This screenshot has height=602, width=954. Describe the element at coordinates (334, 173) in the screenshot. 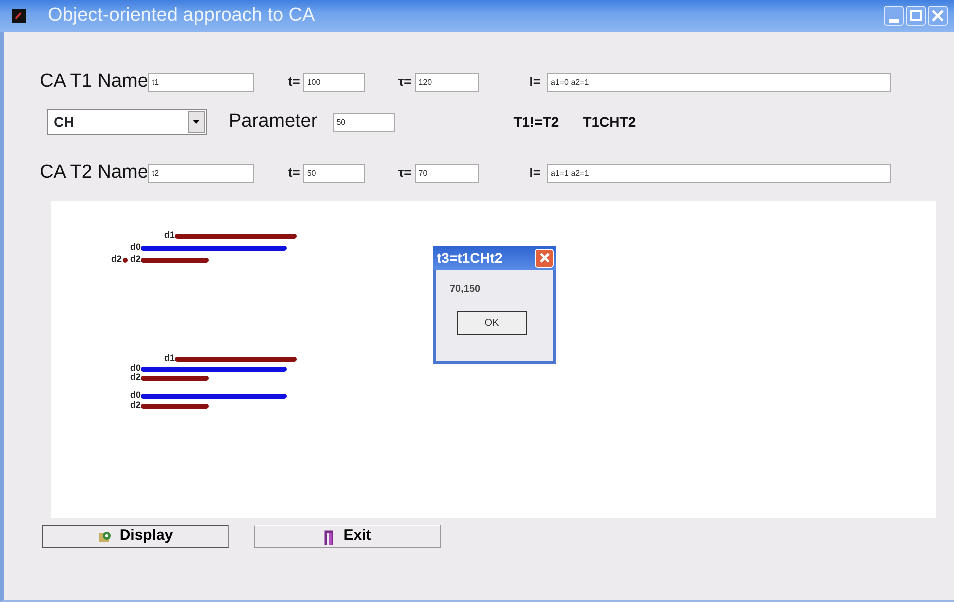

I see `t-field: 50` at that location.